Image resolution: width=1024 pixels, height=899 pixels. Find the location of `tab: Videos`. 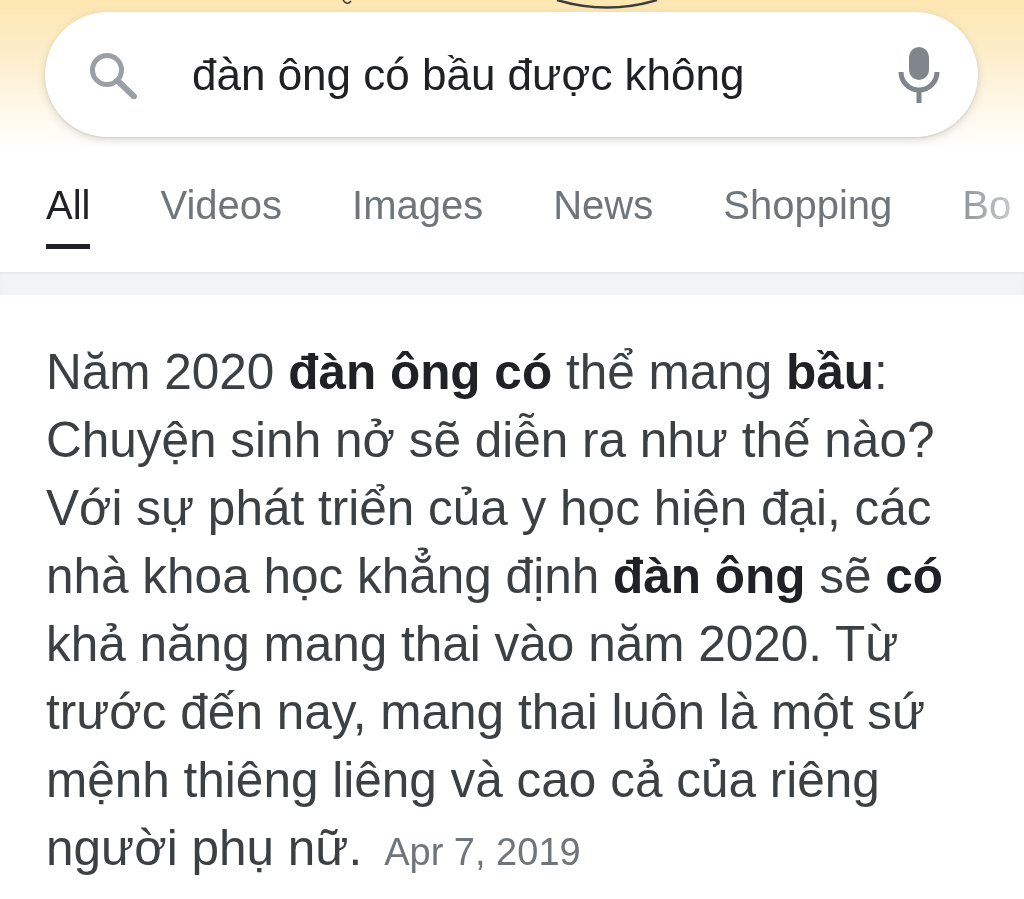

tab: Videos is located at coordinates (221, 215).